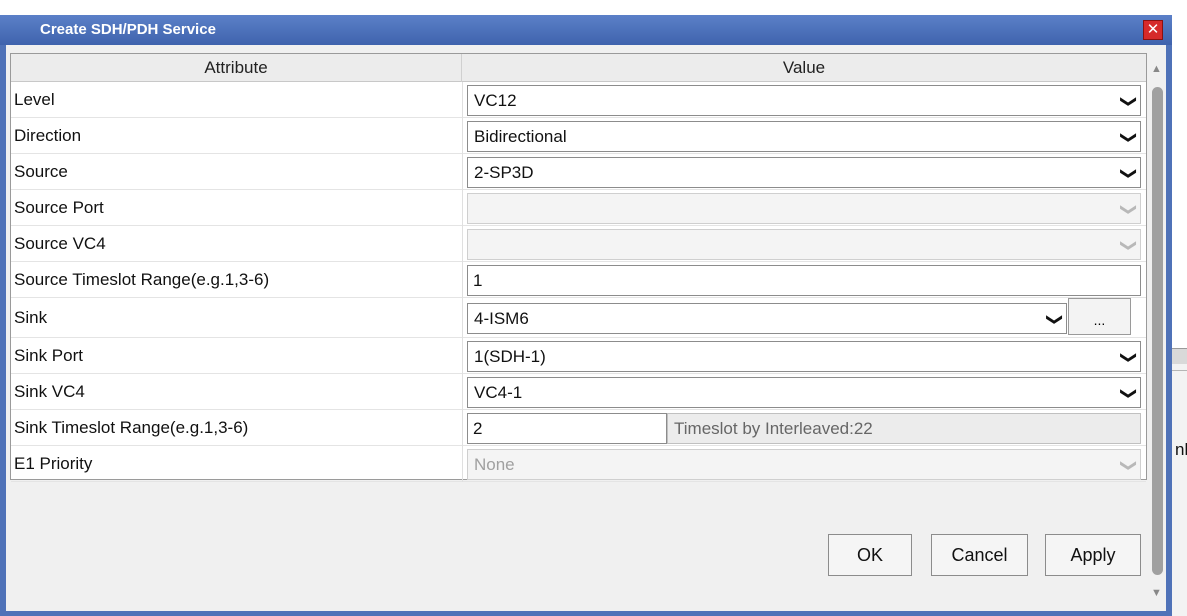  I want to click on row-sink-port: Sink Port 1(SDH-1) ❯, so click(578, 356).